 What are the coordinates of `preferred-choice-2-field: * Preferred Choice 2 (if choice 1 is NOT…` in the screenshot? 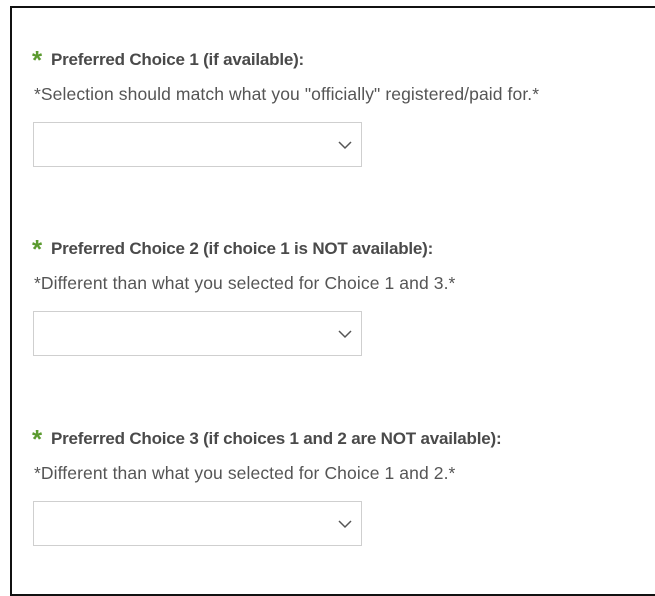 It's located at (243, 295).